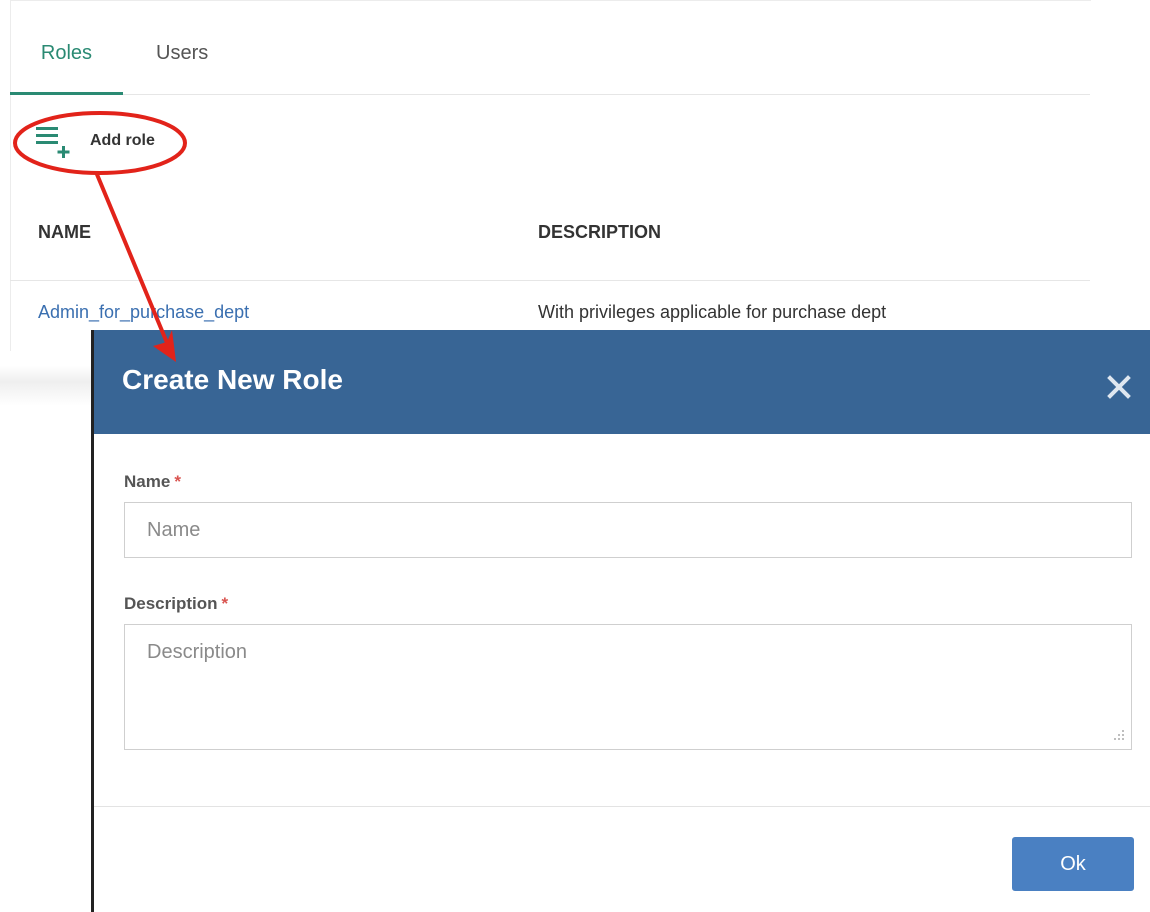 The width and height of the screenshot is (1150, 912). What do you see at coordinates (232, 379) in the screenshot?
I see `dialog-title: Create New Role` at bounding box center [232, 379].